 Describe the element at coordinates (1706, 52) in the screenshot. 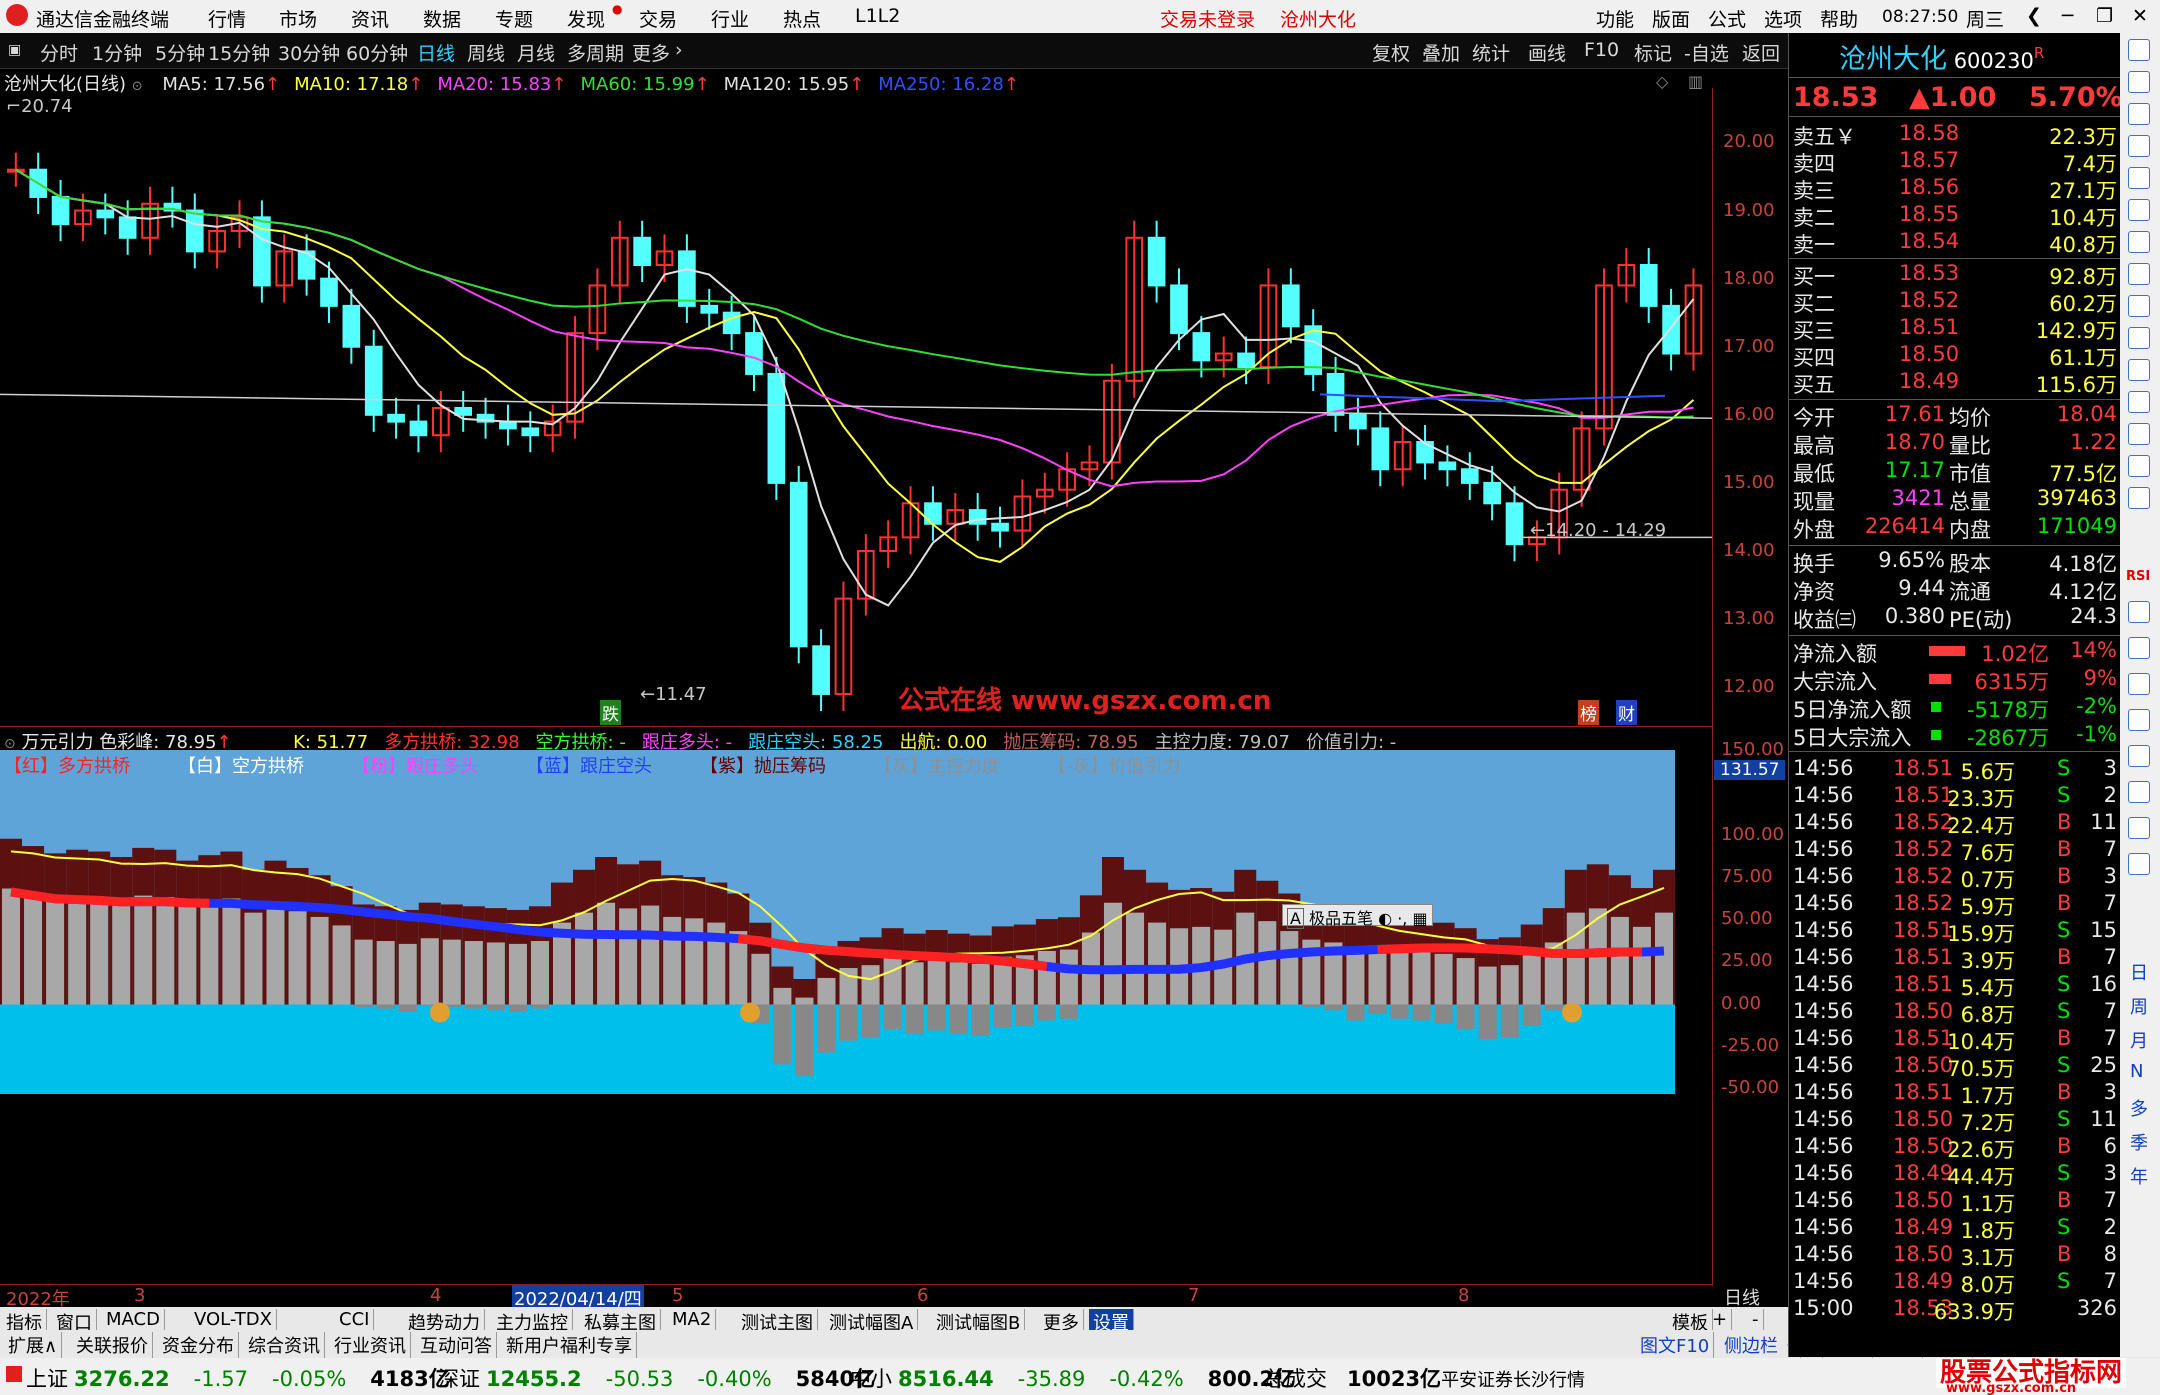

I see `toolbar-zixuan: -自选` at that location.